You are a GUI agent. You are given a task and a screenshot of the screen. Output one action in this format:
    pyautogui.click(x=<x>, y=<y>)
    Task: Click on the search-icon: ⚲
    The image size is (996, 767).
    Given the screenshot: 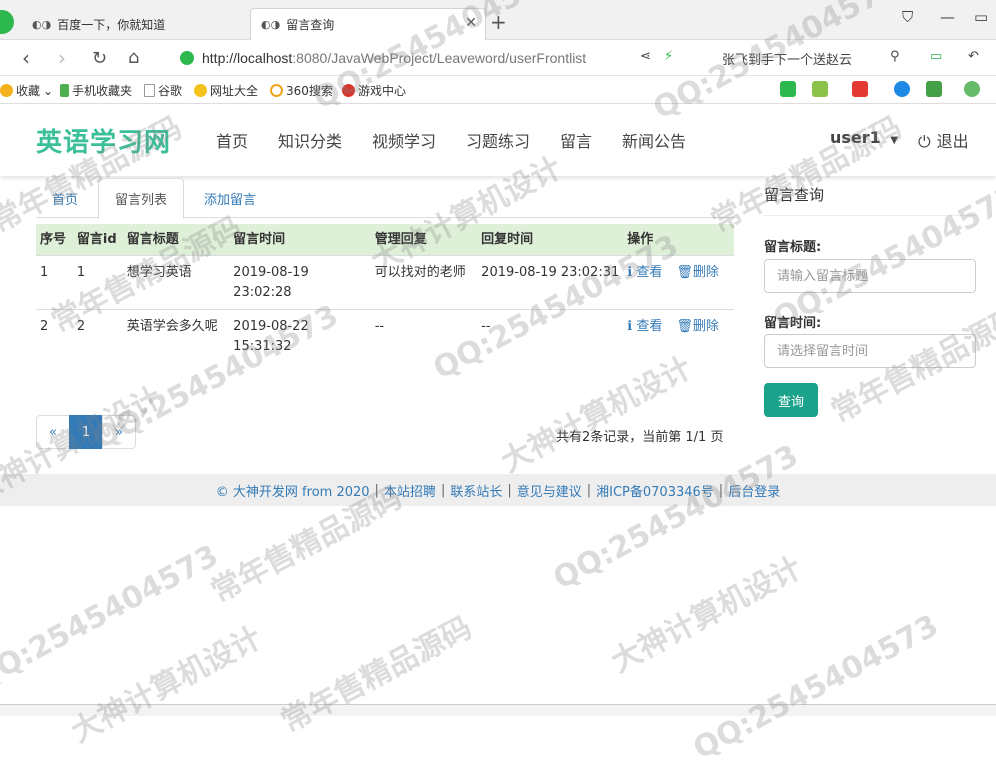 What is the action you would take?
    pyautogui.click(x=895, y=56)
    